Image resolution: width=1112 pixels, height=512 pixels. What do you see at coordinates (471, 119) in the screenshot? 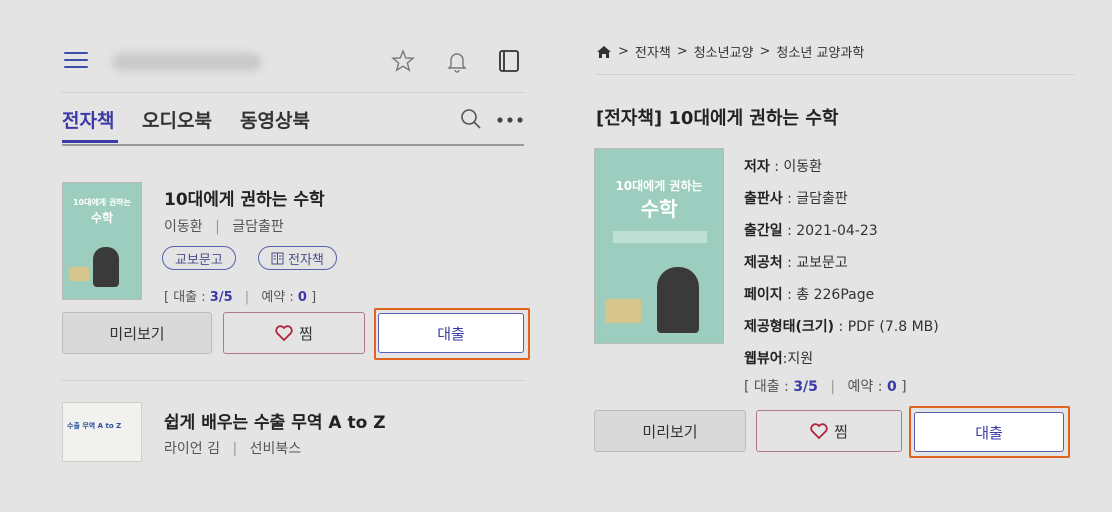
I see `search-icon` at bounding box center [471, 119].